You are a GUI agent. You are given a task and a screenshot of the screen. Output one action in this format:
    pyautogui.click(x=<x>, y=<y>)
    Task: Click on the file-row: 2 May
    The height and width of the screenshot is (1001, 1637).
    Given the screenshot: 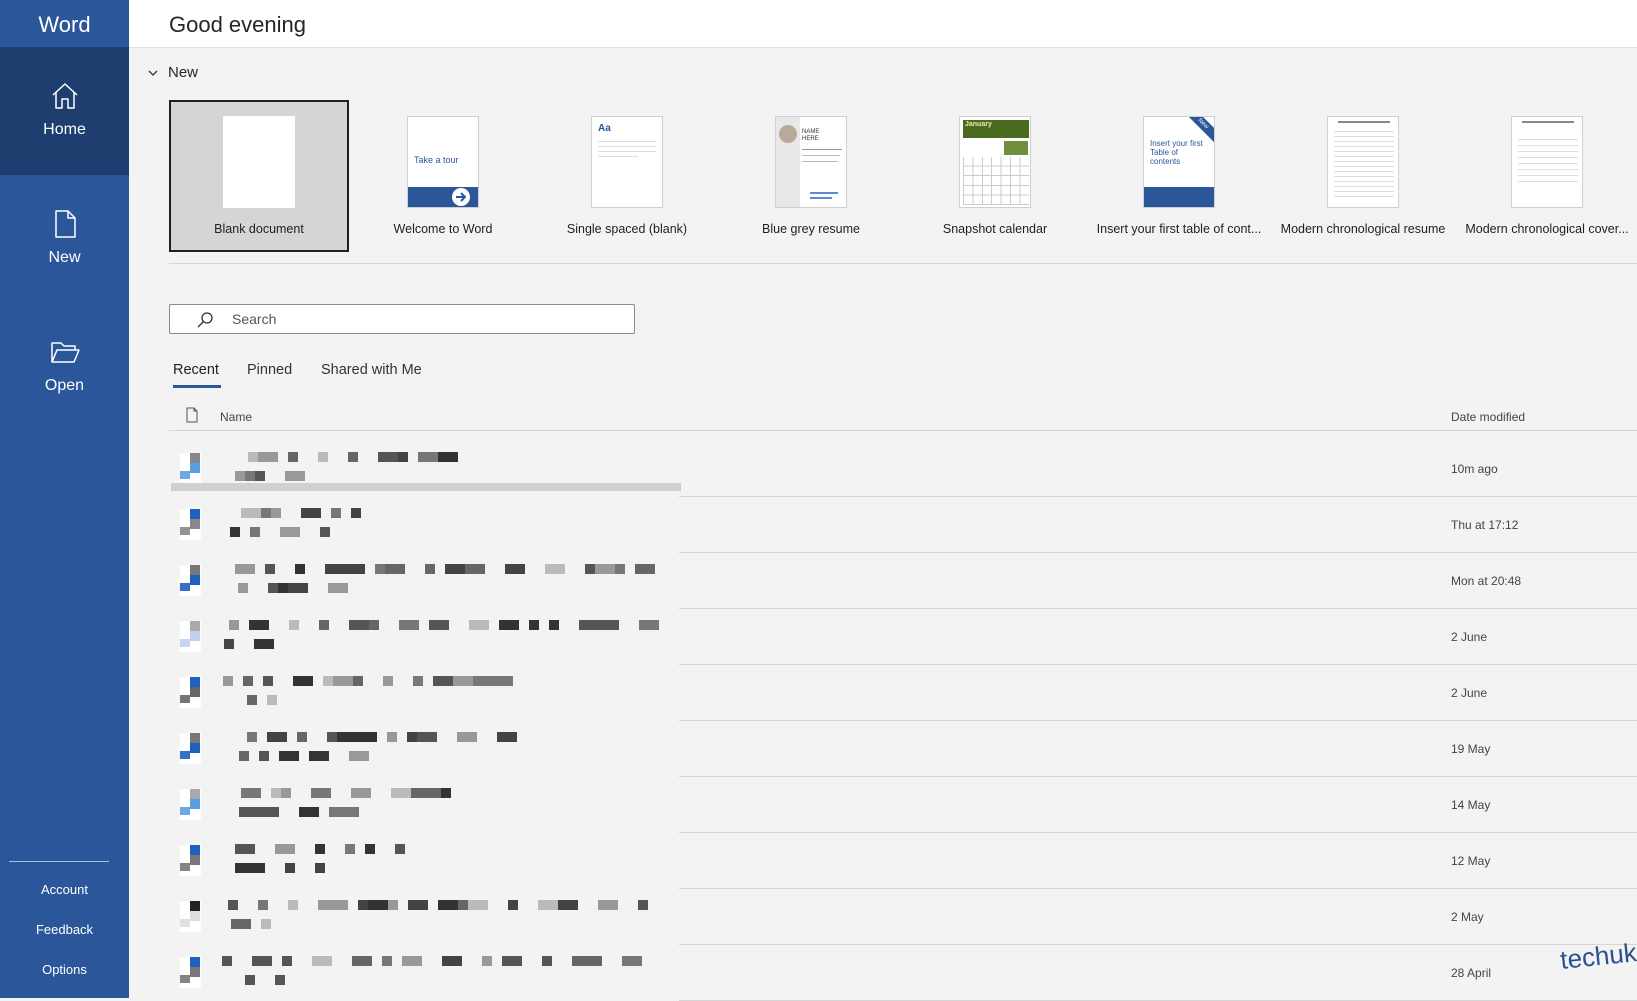 What is the action you would take?
    pyautogui.click(x=903, y=917)
    